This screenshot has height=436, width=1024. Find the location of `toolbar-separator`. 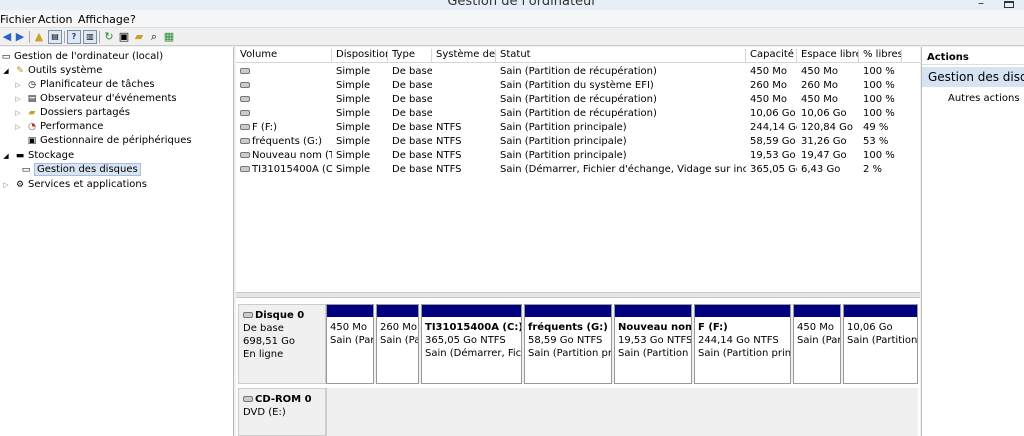

toolbar-separator is located at coordinates (29, 37).